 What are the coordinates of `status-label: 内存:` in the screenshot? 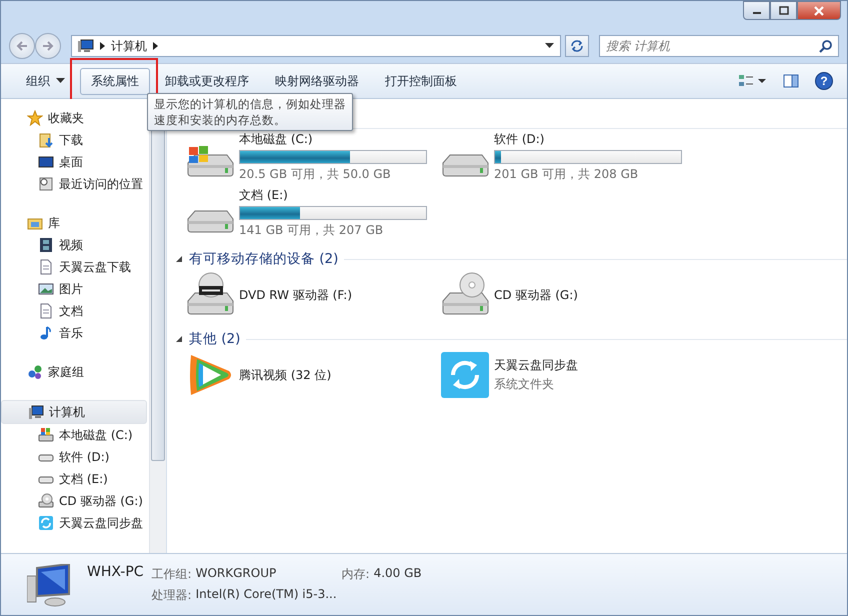 It's located at (356, 574).